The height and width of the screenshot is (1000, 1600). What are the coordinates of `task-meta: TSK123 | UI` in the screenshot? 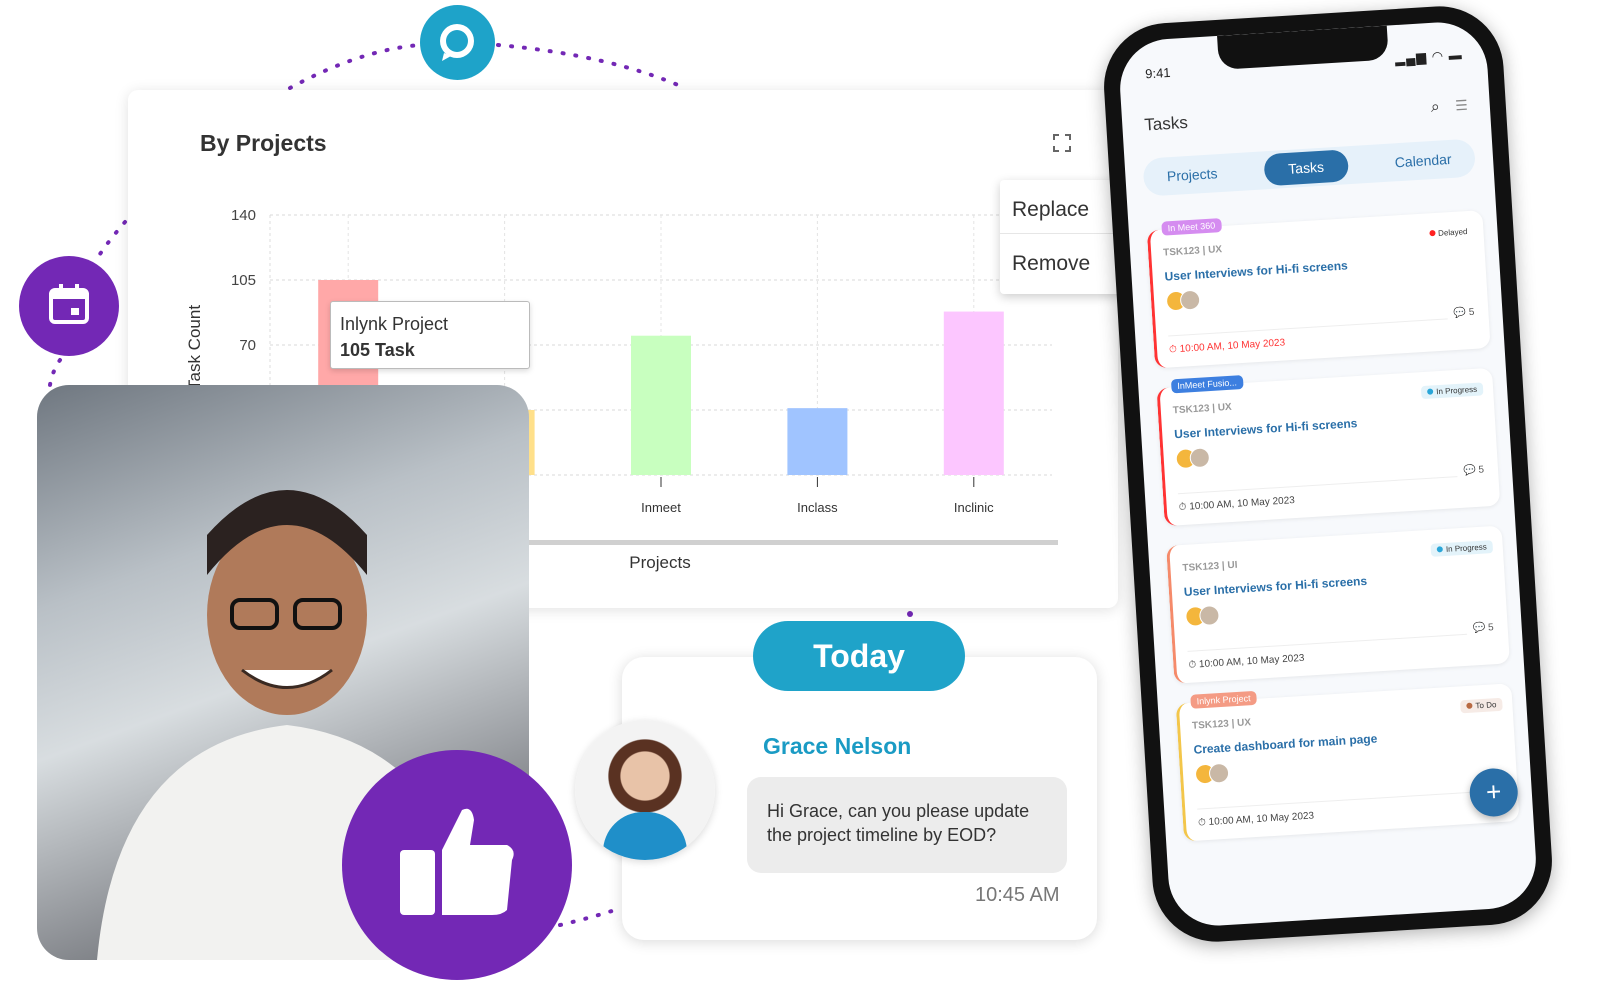 It's located at (1210, 567).